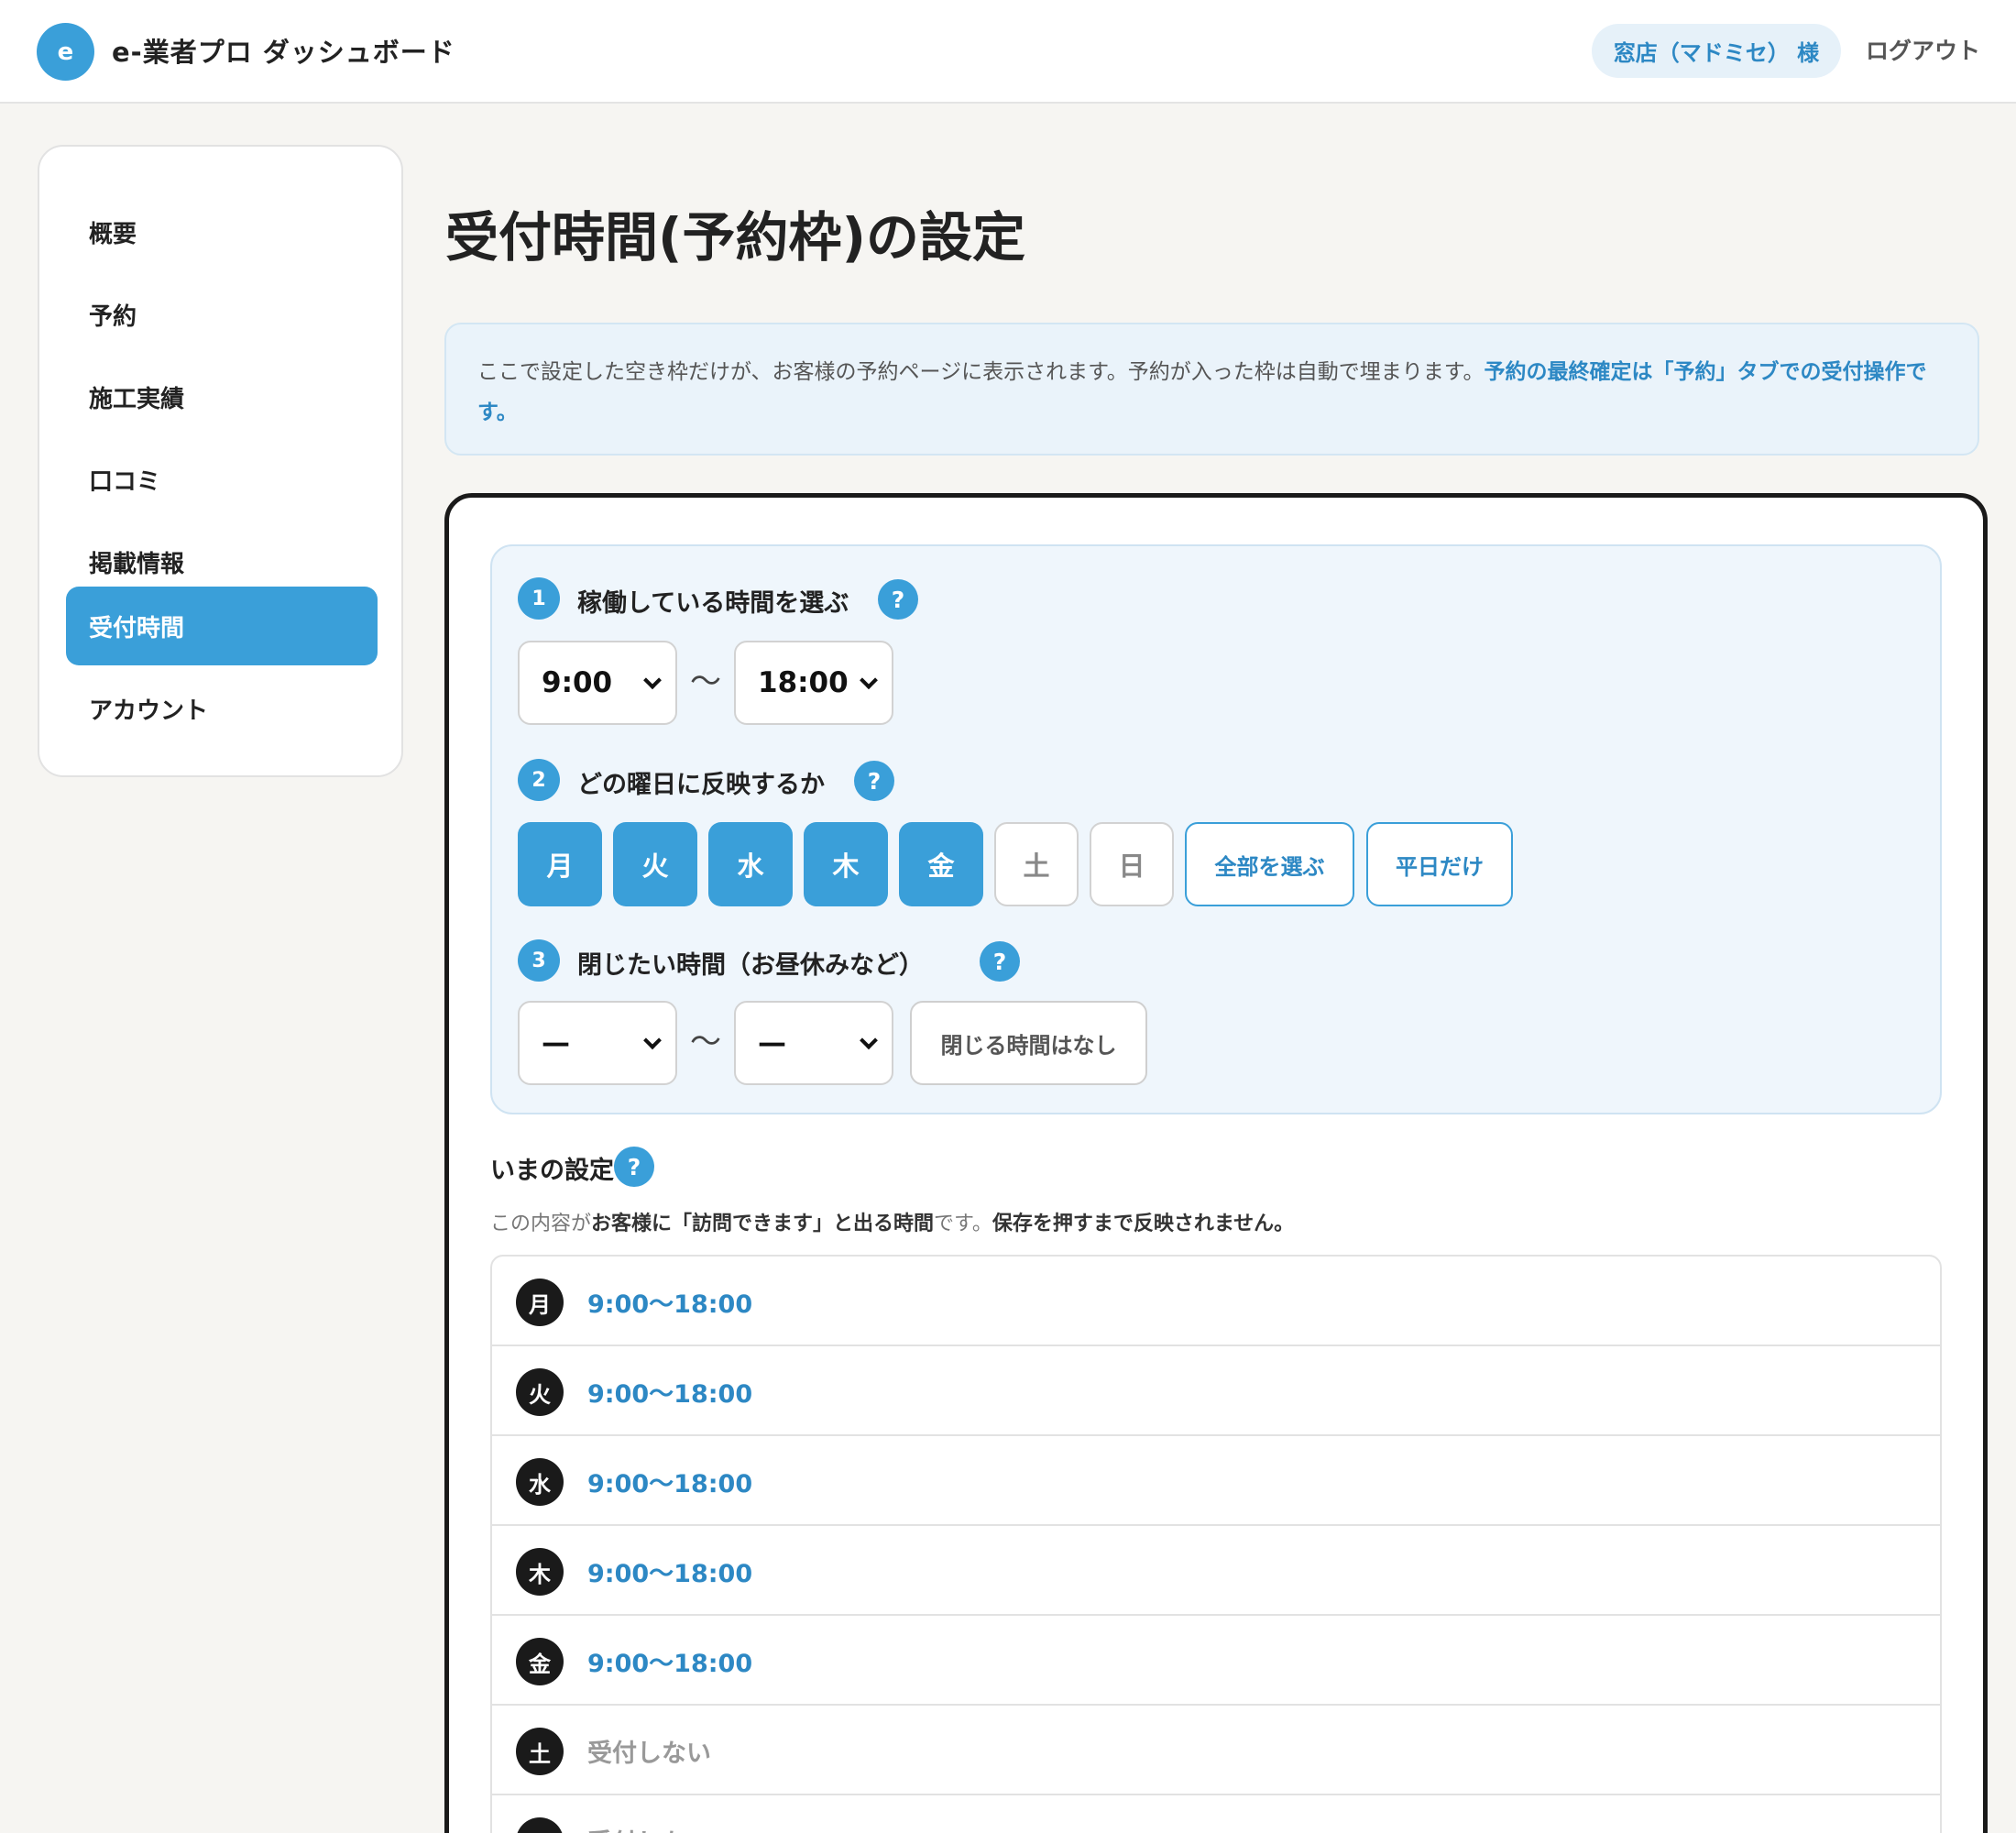  I want to click on day-badge: 月, so click(540, 1302).